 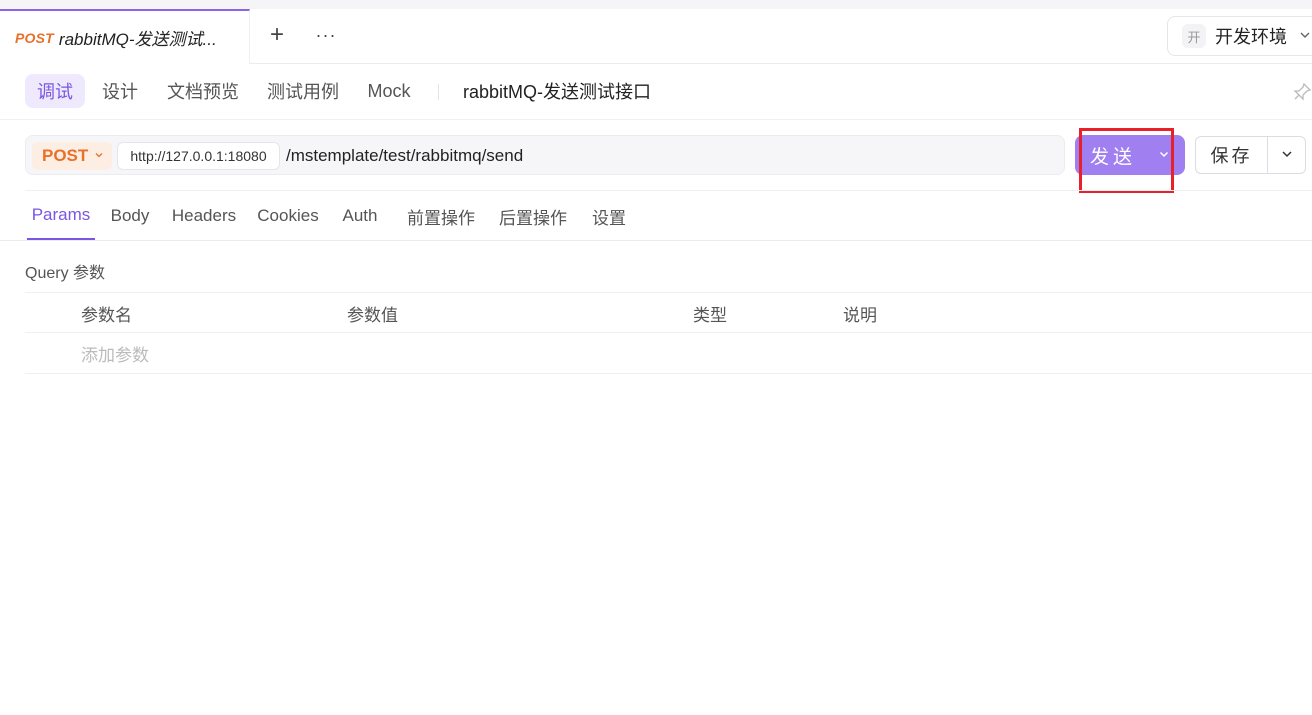 What do you see at coordinates (130, 216) in the screenshot?
I see `tab-body: Body` at bounding box center [130, 216].